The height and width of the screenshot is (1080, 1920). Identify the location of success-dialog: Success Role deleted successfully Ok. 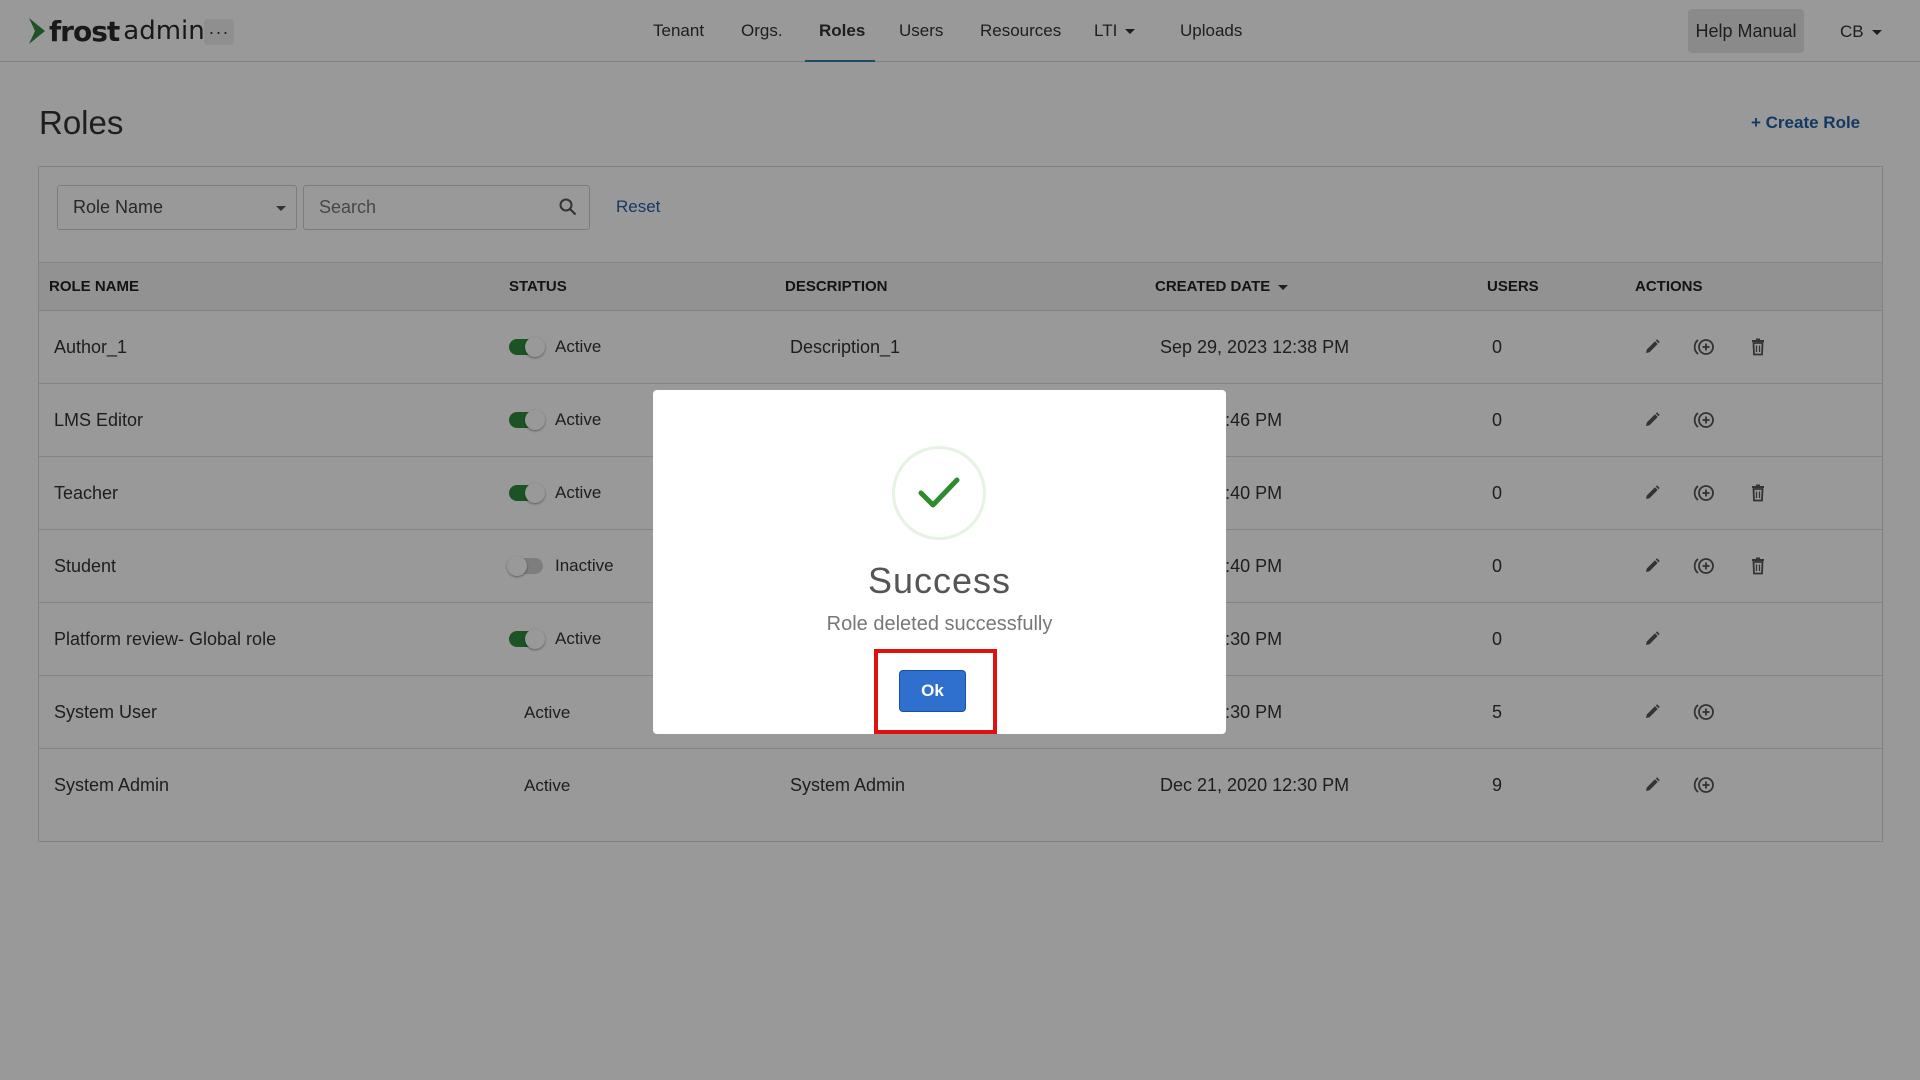
(939, 562).